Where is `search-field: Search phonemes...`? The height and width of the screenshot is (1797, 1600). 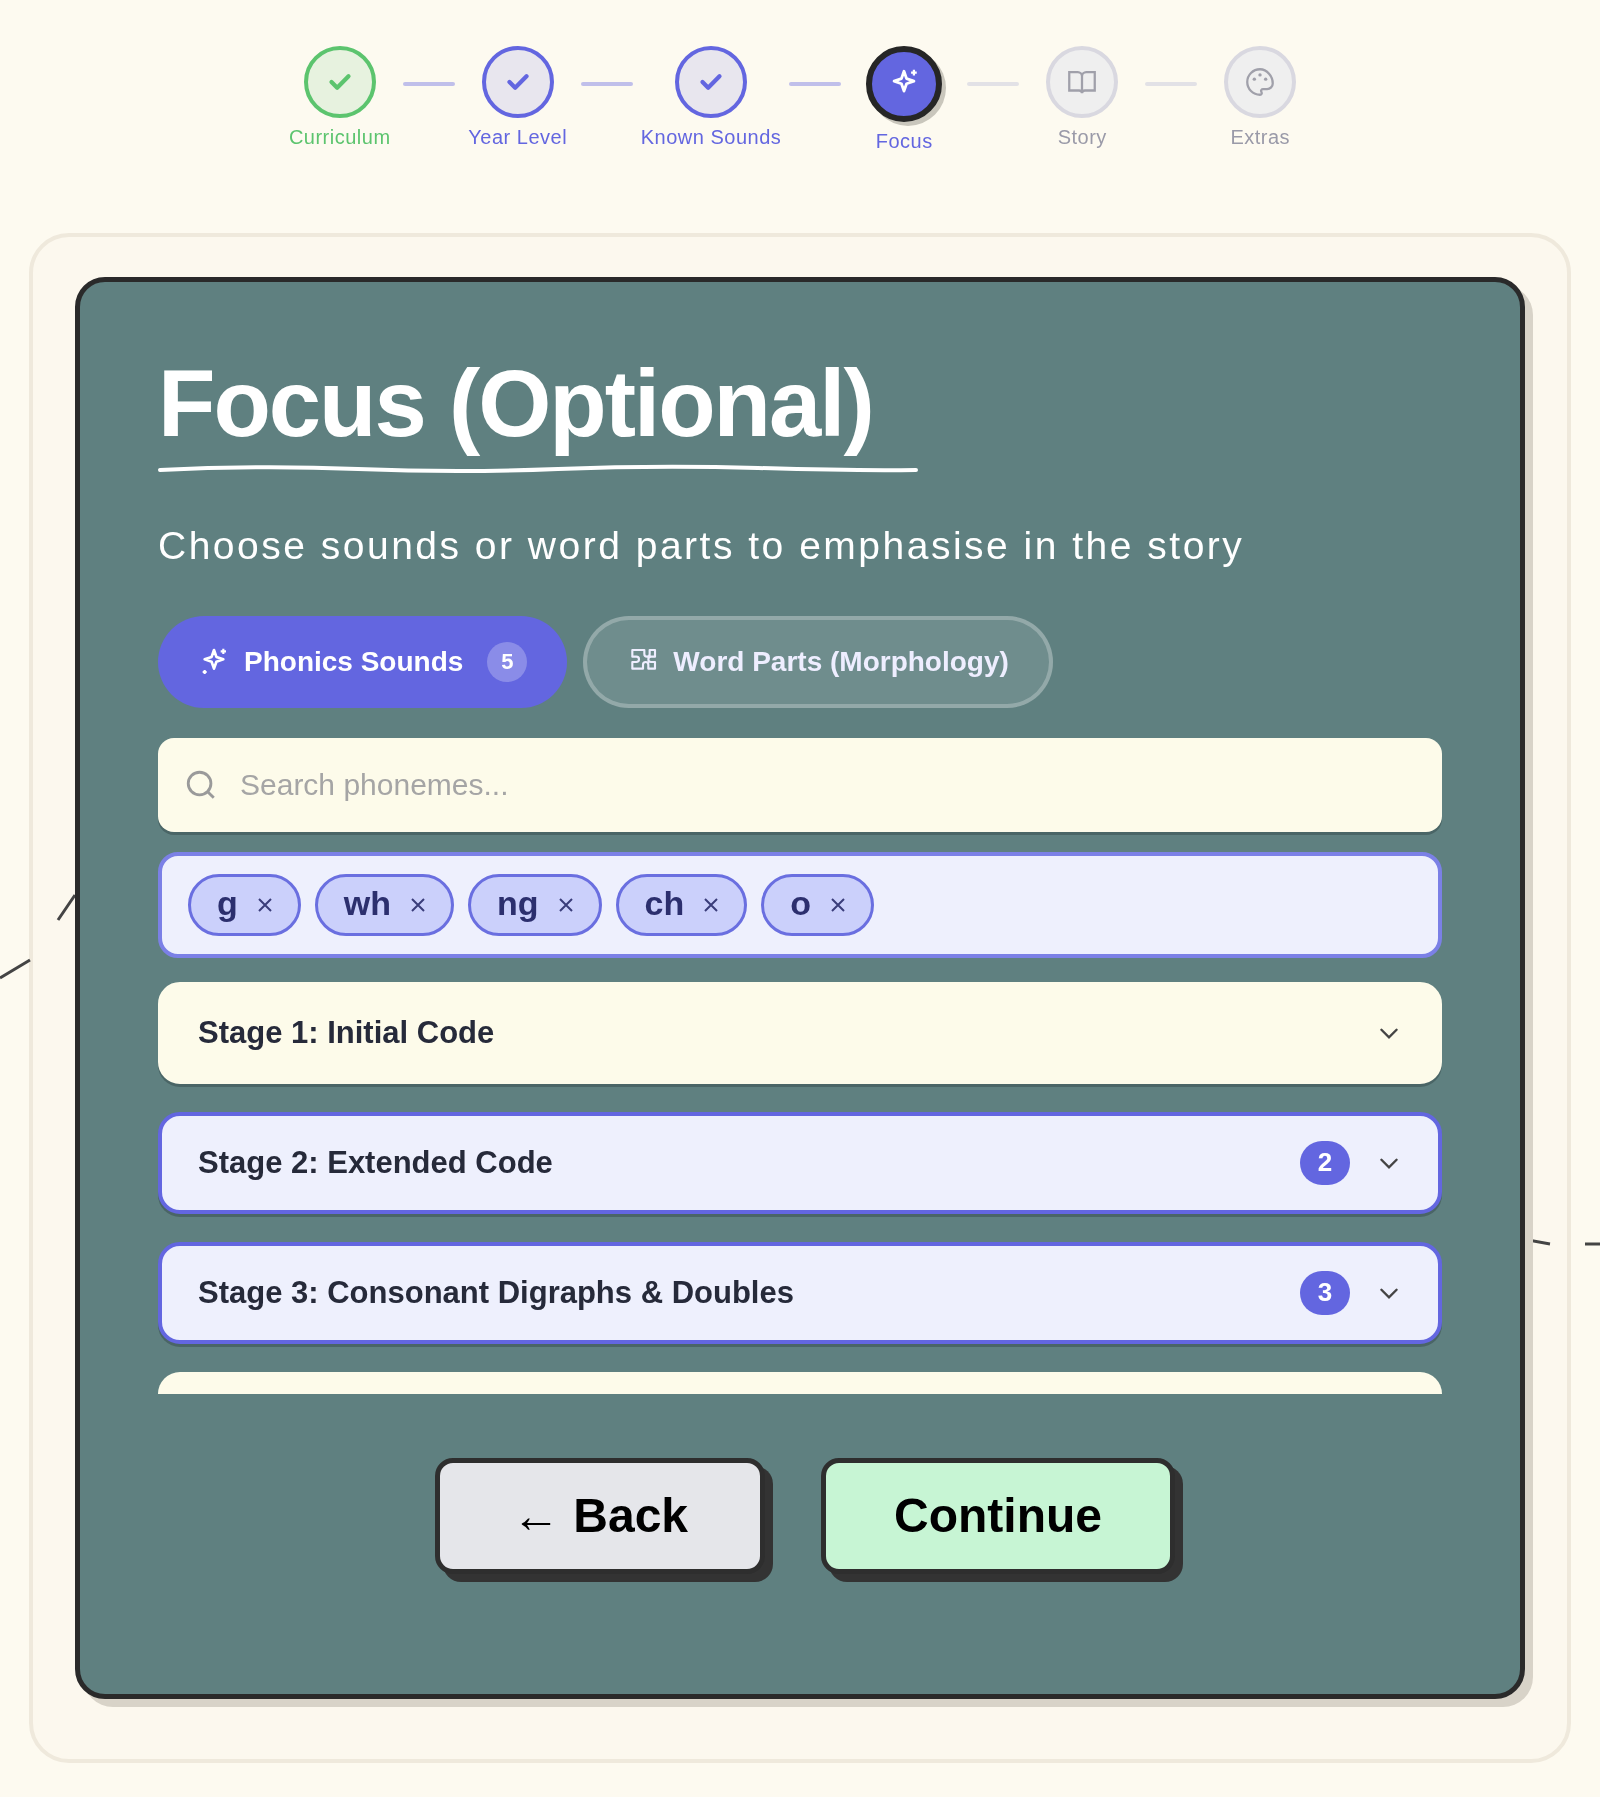 search-field: Search phonemes... is located at coordinates (800, 784).